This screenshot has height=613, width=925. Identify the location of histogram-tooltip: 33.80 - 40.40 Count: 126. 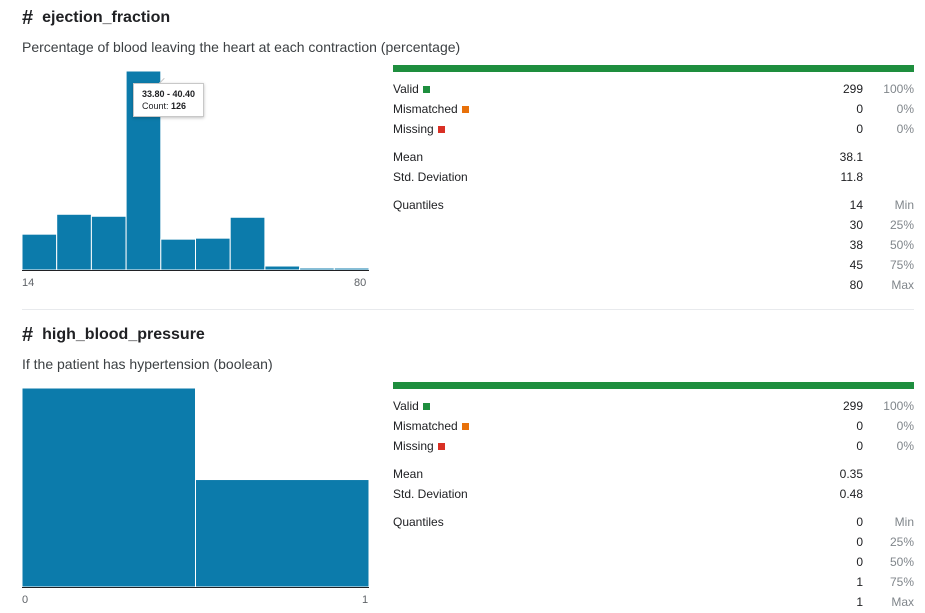
(169, 100).